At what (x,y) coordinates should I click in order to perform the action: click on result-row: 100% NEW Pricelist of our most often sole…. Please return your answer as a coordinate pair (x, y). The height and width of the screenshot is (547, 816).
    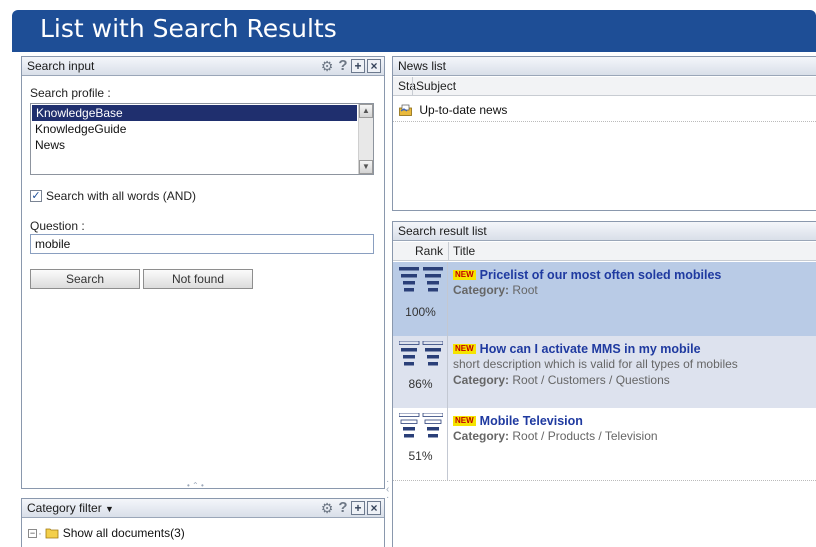
    Looking at the image, I should click on (604, 299).